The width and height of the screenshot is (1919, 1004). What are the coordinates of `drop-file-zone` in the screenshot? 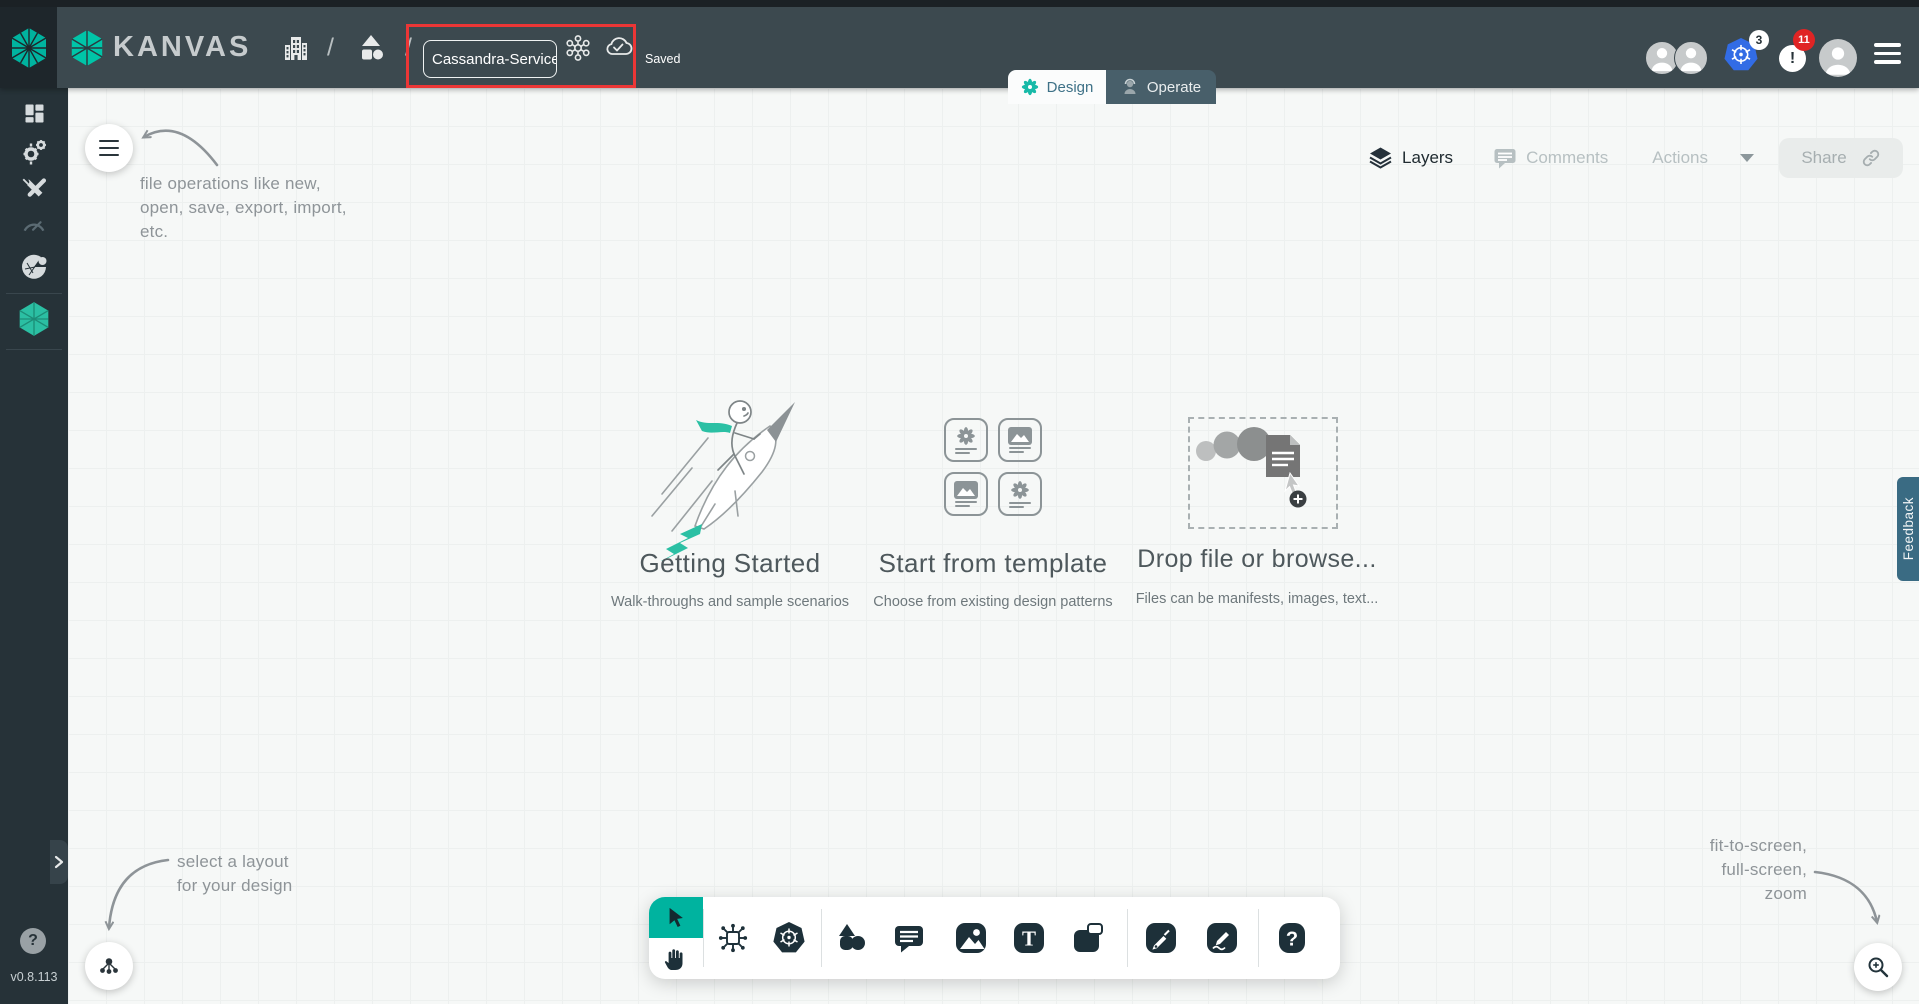 It's located at (1263, 473).